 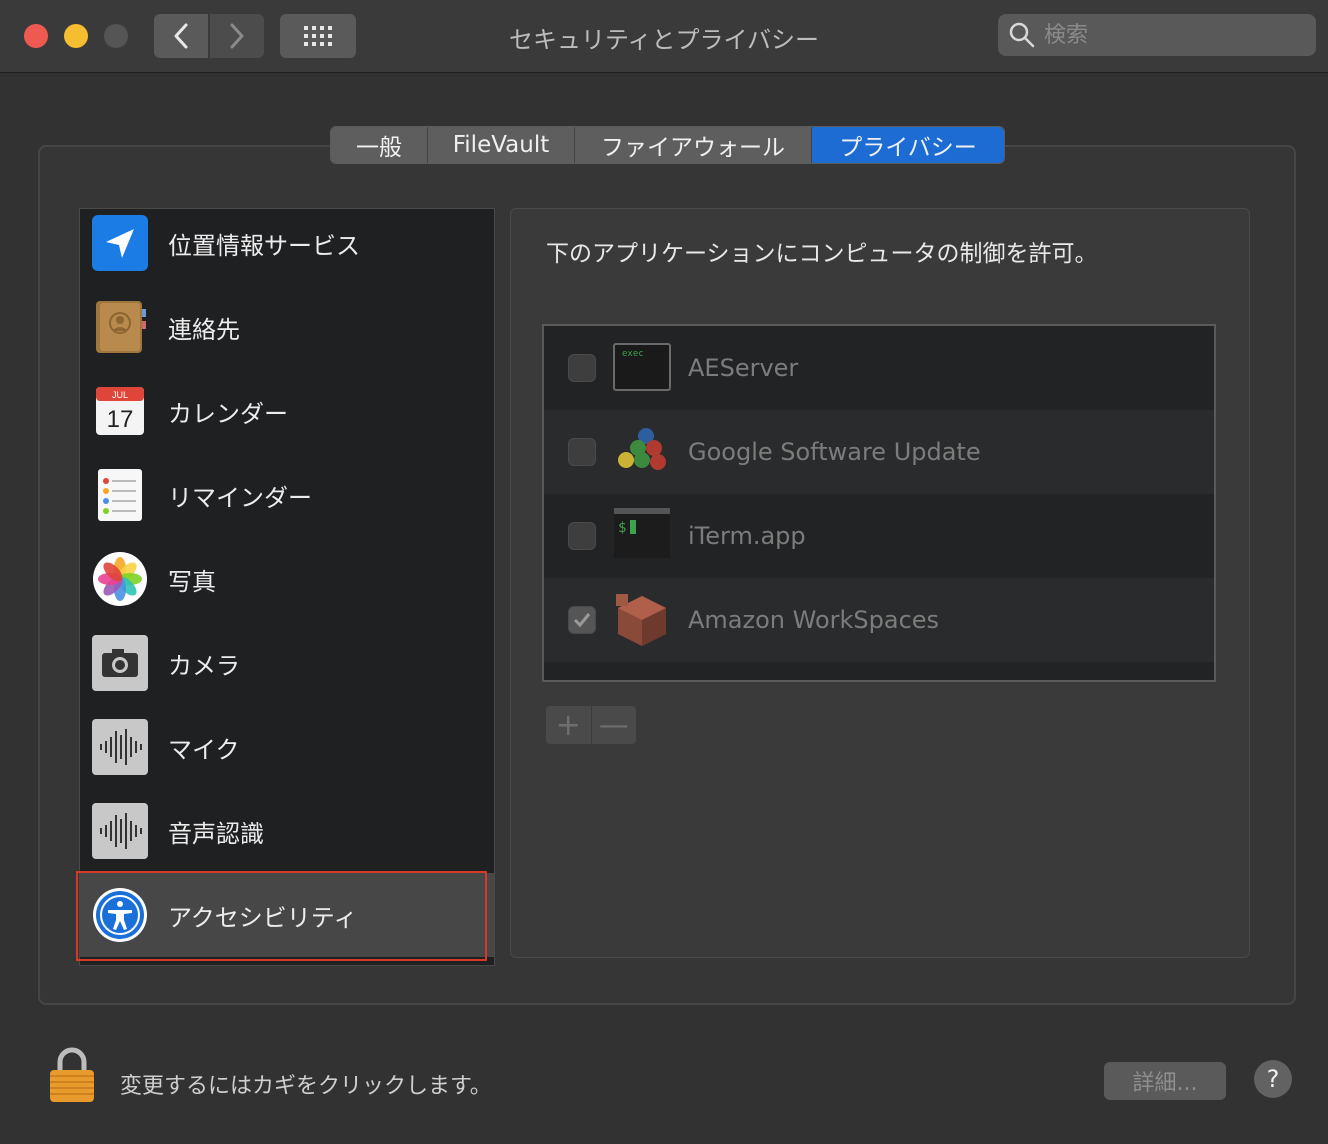 I want to click on tab-privacy: プライバシー, so click(x=908, y=145).